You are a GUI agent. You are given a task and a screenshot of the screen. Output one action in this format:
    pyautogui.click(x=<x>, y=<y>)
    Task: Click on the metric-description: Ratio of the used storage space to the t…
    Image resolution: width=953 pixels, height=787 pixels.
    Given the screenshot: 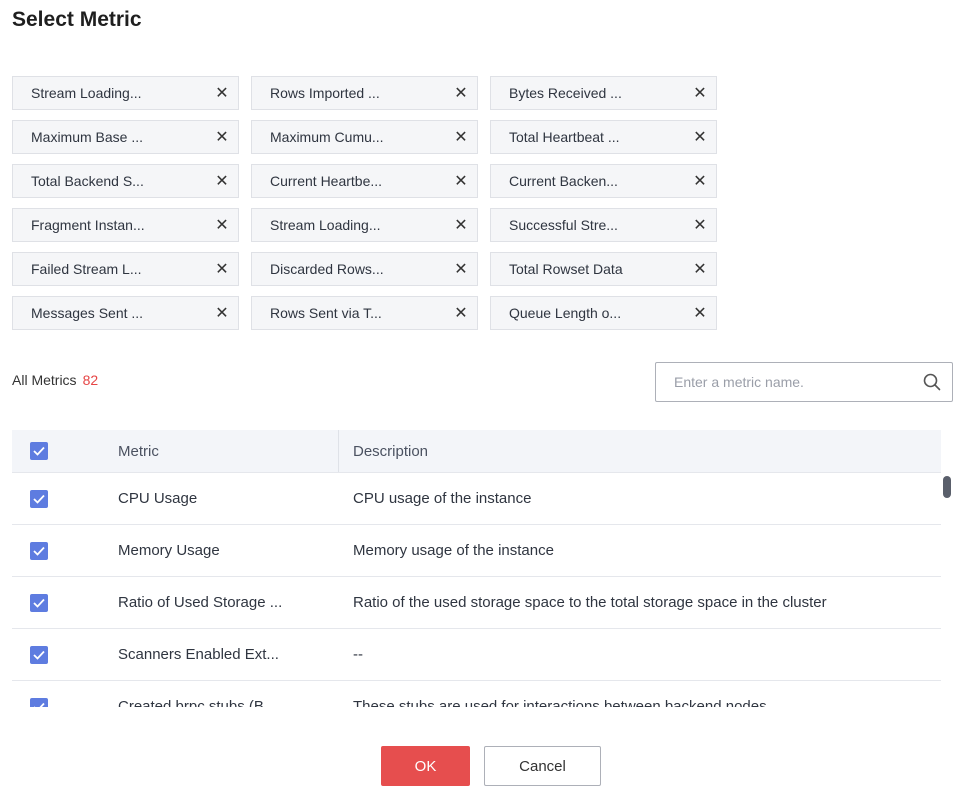 What is the action you would take?
    pyautogui.click(x=590, y=602)
    